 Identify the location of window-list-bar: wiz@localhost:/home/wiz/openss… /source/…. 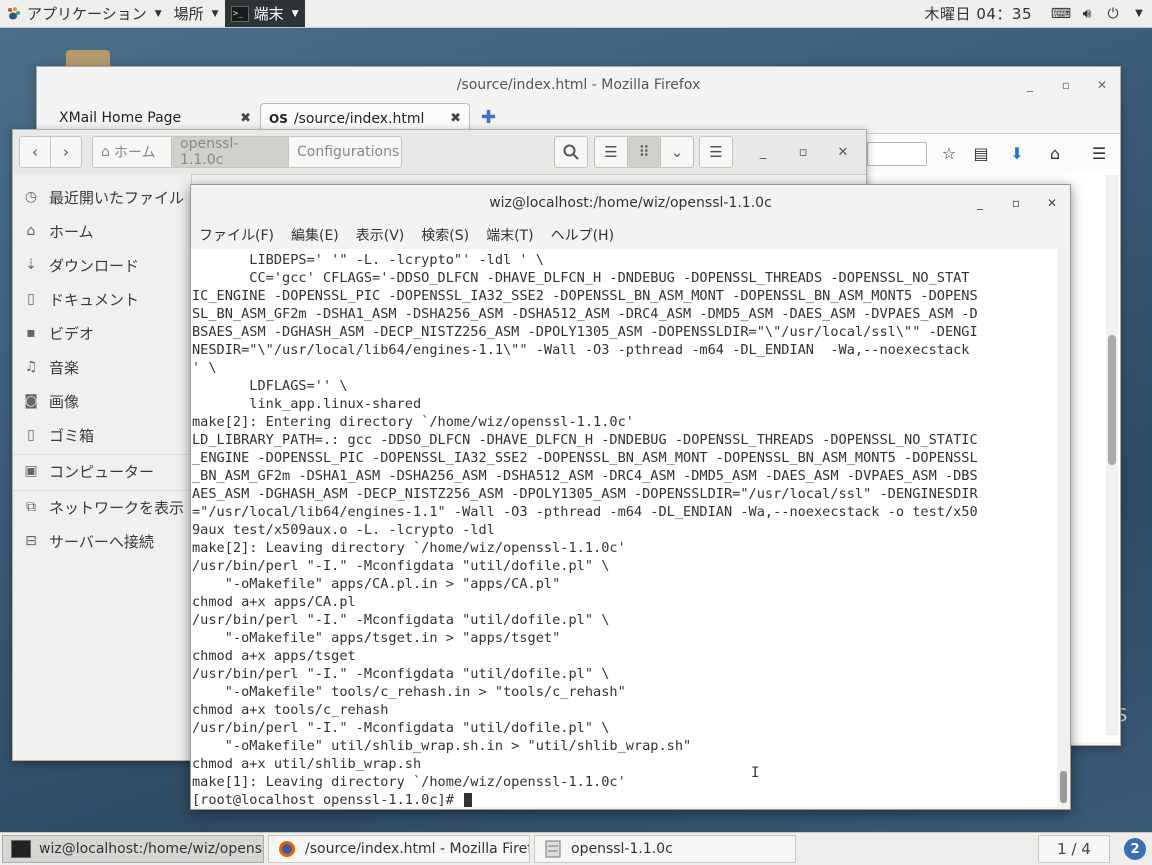
(576, 848).